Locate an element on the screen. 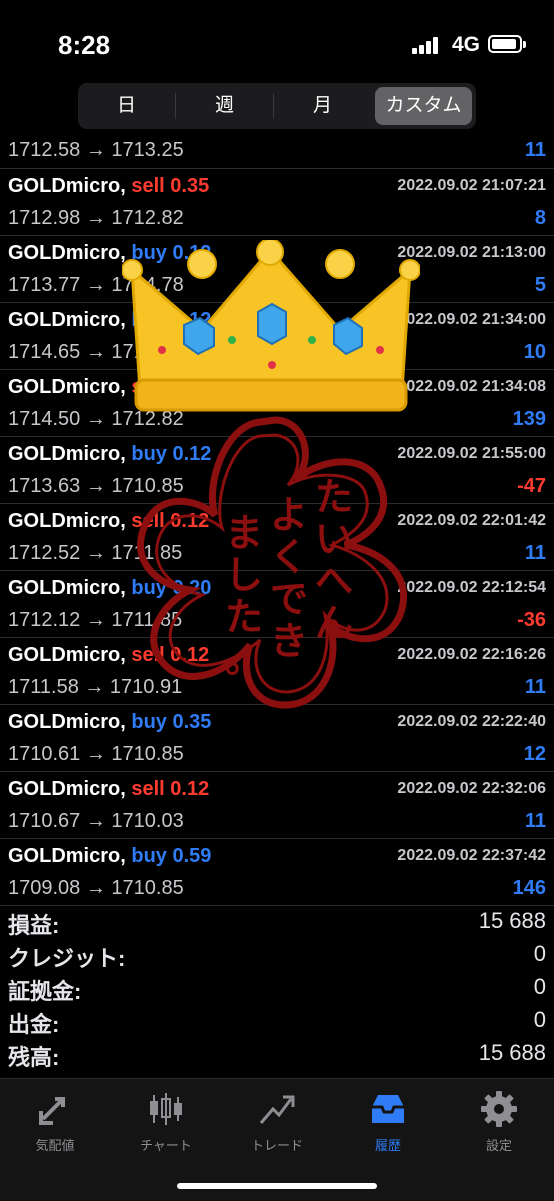  stamp-char: ん is located at coordinates (334, 623).